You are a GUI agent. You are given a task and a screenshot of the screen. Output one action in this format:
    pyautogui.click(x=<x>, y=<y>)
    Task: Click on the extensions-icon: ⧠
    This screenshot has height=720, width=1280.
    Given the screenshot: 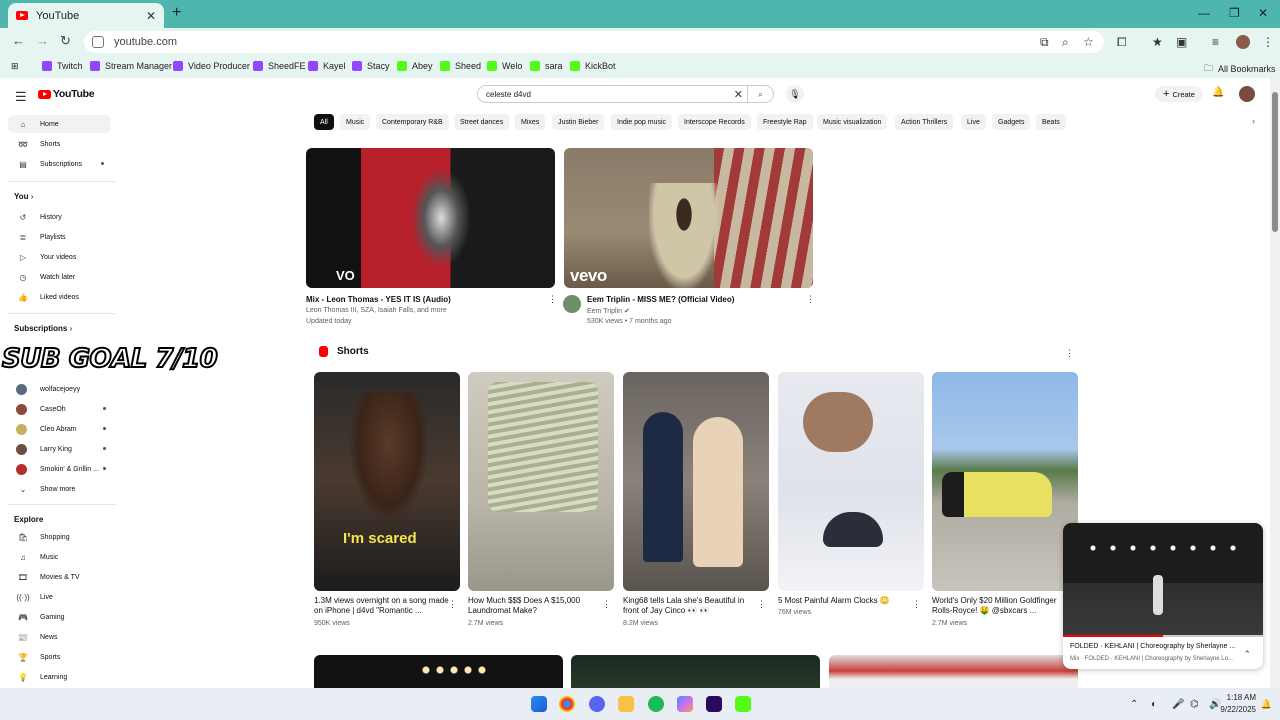 What is the action you would take?
    pyautogui.click(x=1122, y=42)
    